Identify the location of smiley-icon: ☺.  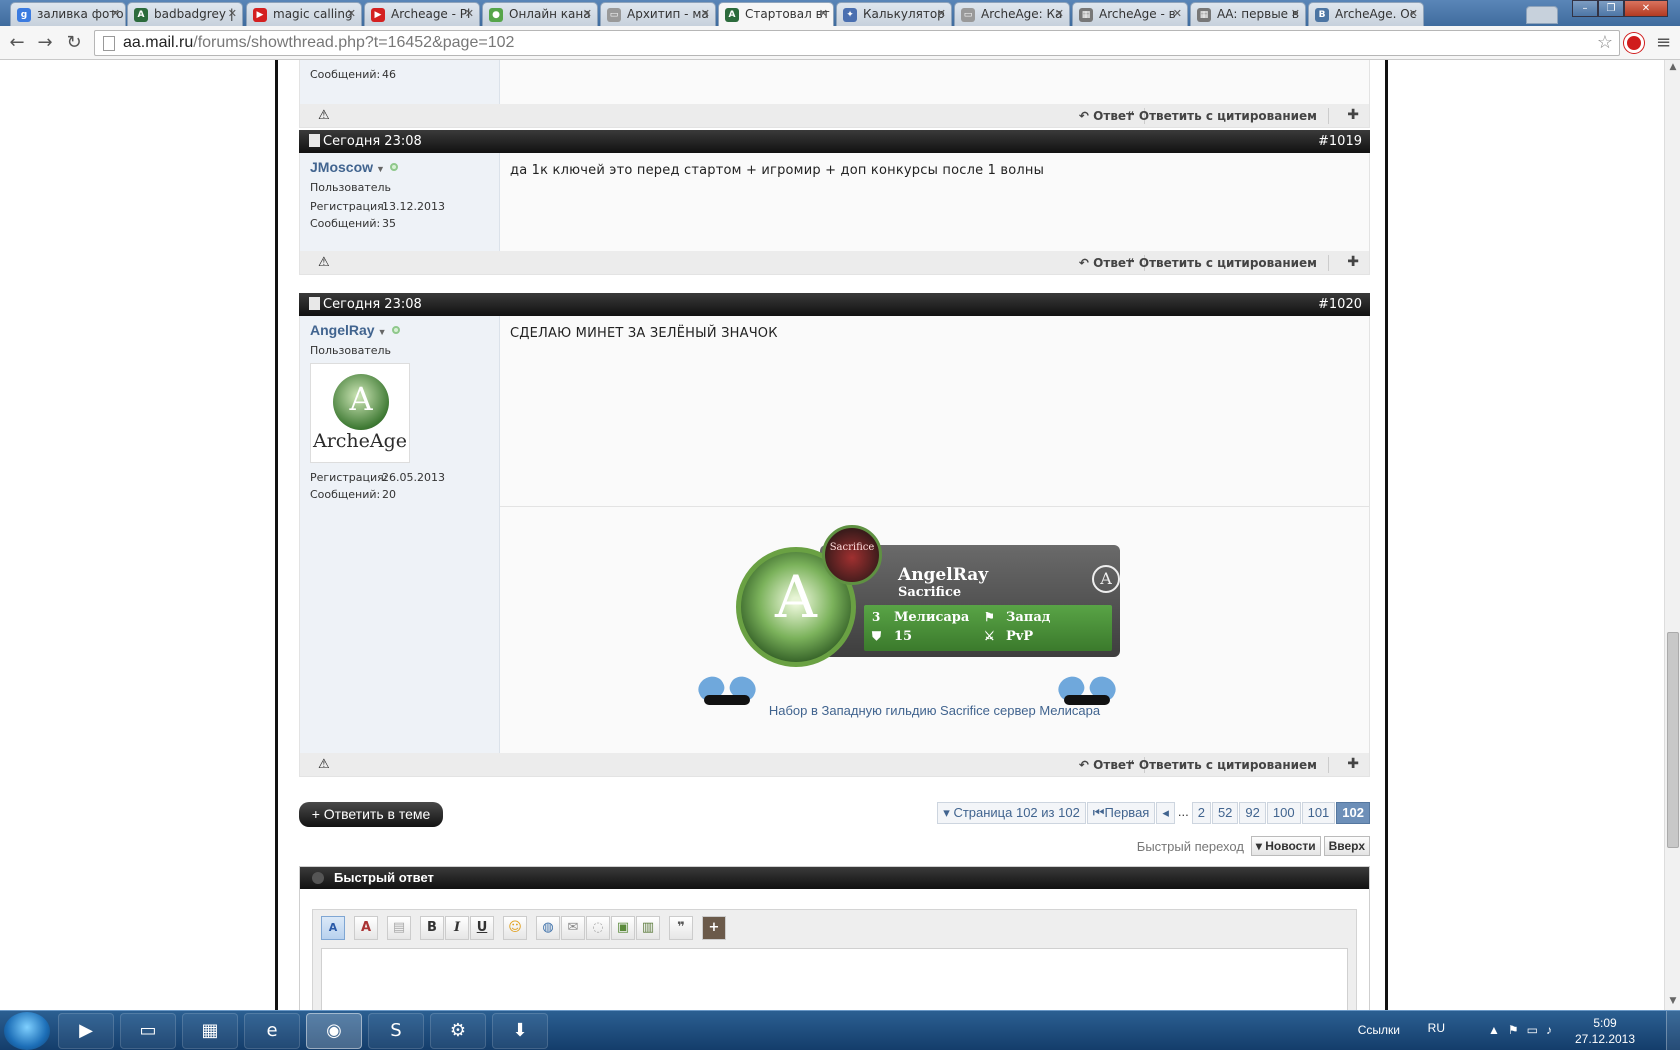
(515, 928).